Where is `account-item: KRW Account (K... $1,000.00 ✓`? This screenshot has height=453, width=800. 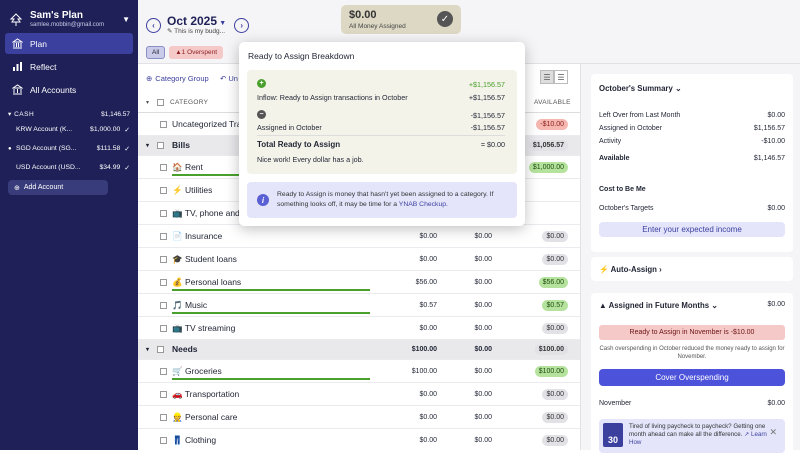
account-item: KRW Account (K... $1,000.00 ✓ is located at coordinates (69, 129).